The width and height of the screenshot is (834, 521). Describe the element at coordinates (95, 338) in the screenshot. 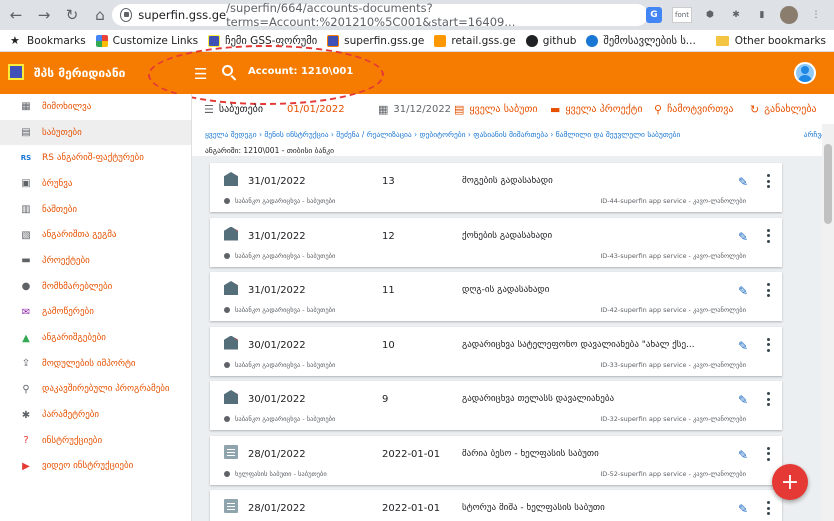

I see `sidebar-item: ▲ ანგარიშგებები` at that location.